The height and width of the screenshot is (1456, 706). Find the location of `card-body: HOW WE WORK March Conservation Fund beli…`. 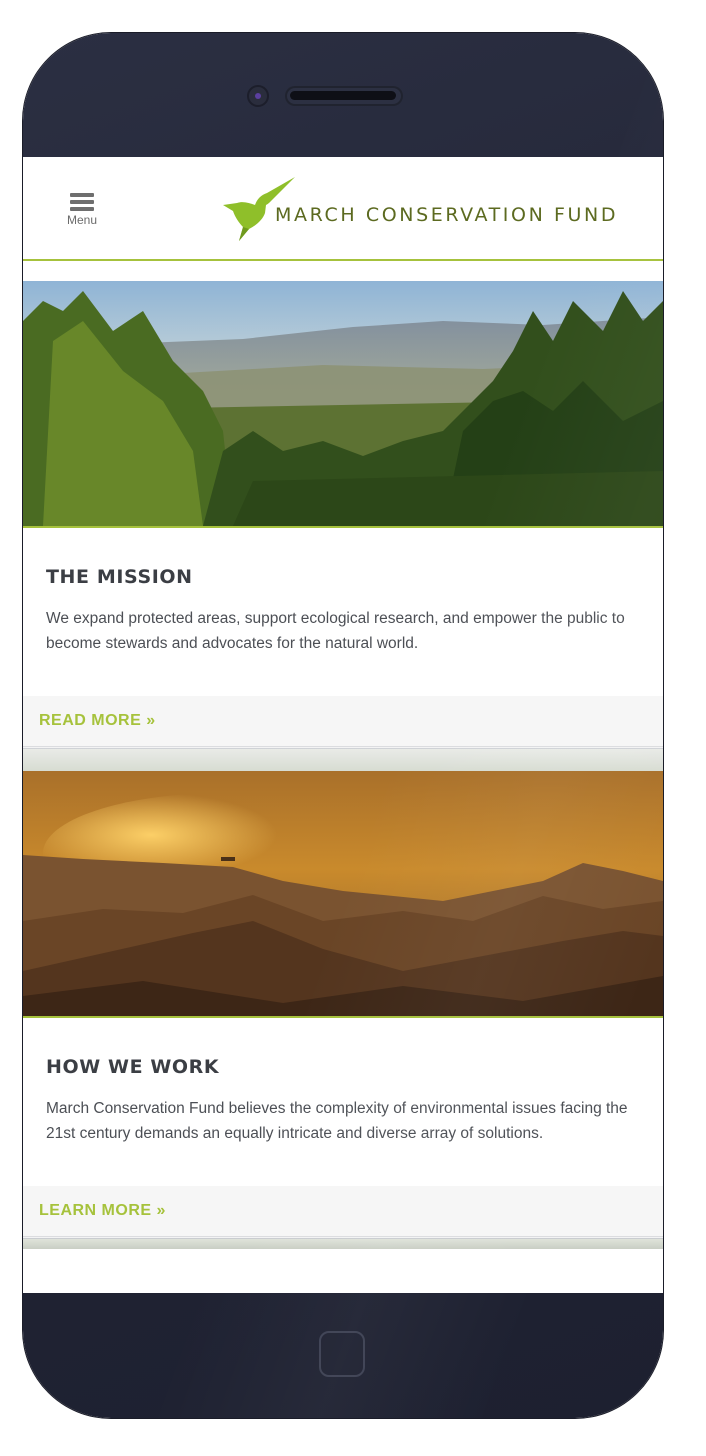

card-body: HOW WE WORK March Conservation Fund beli… is located at coordinates (343, 1102).